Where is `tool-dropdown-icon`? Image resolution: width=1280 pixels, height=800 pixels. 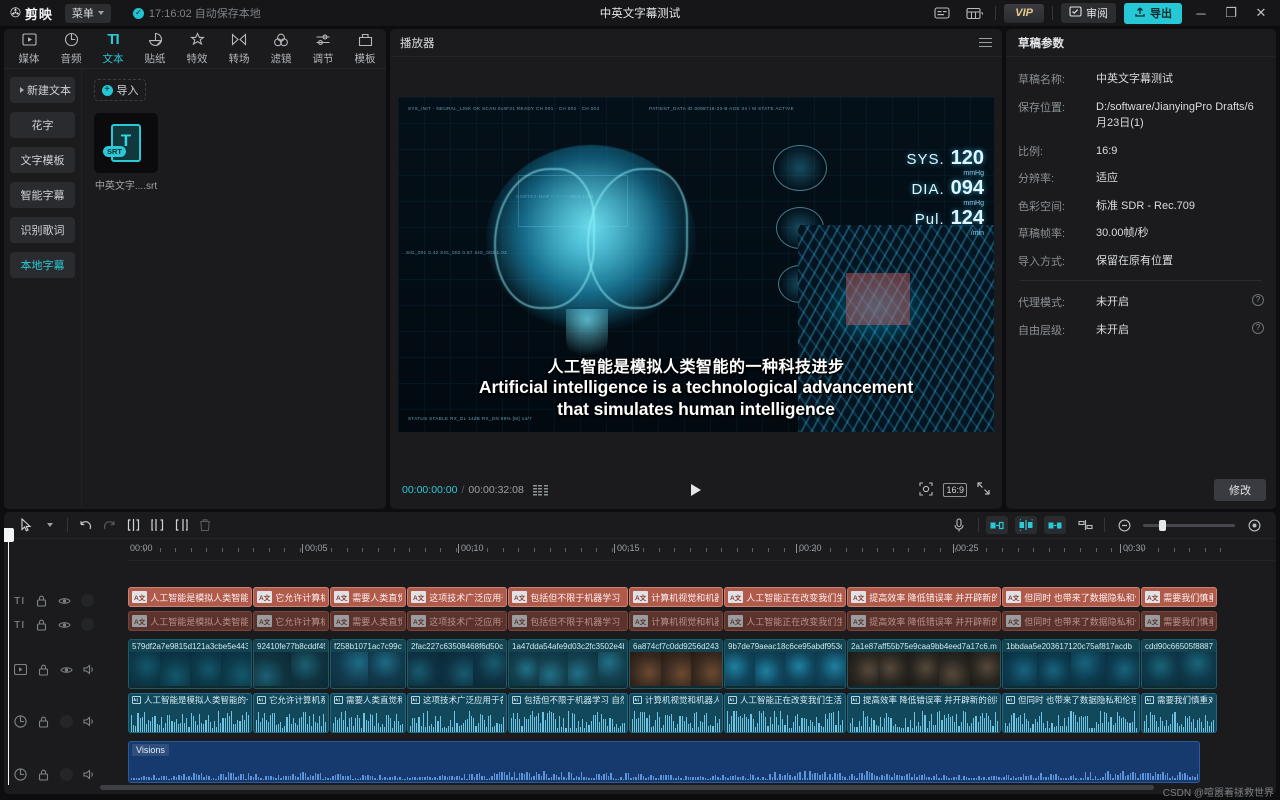 tool-dropdown-icon is located at coordinates (50, 525).